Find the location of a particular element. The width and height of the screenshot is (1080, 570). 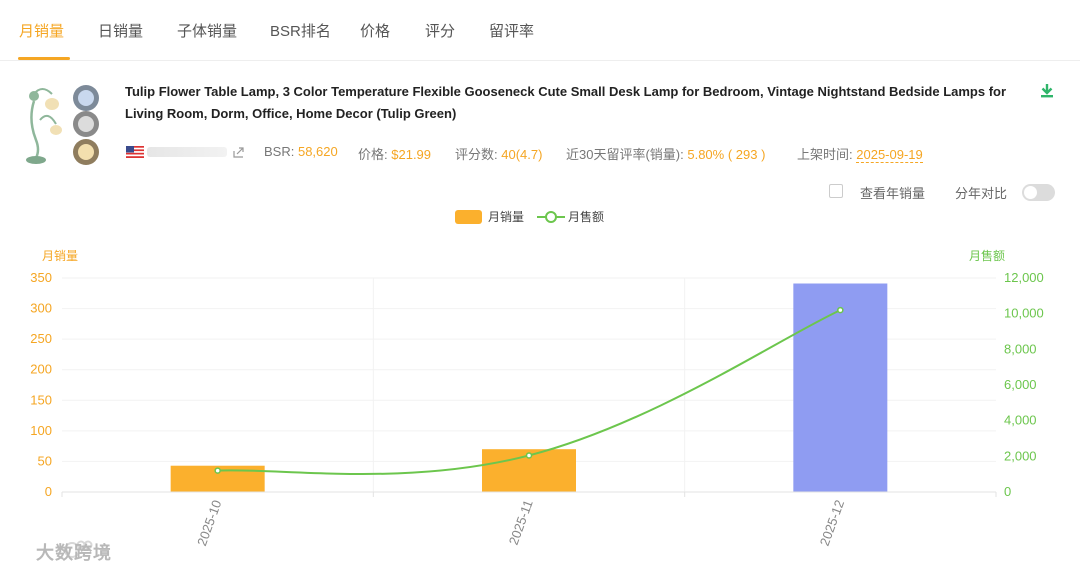

right-axis-tick-label: 8,000 is located at coordinates (1020, 348).